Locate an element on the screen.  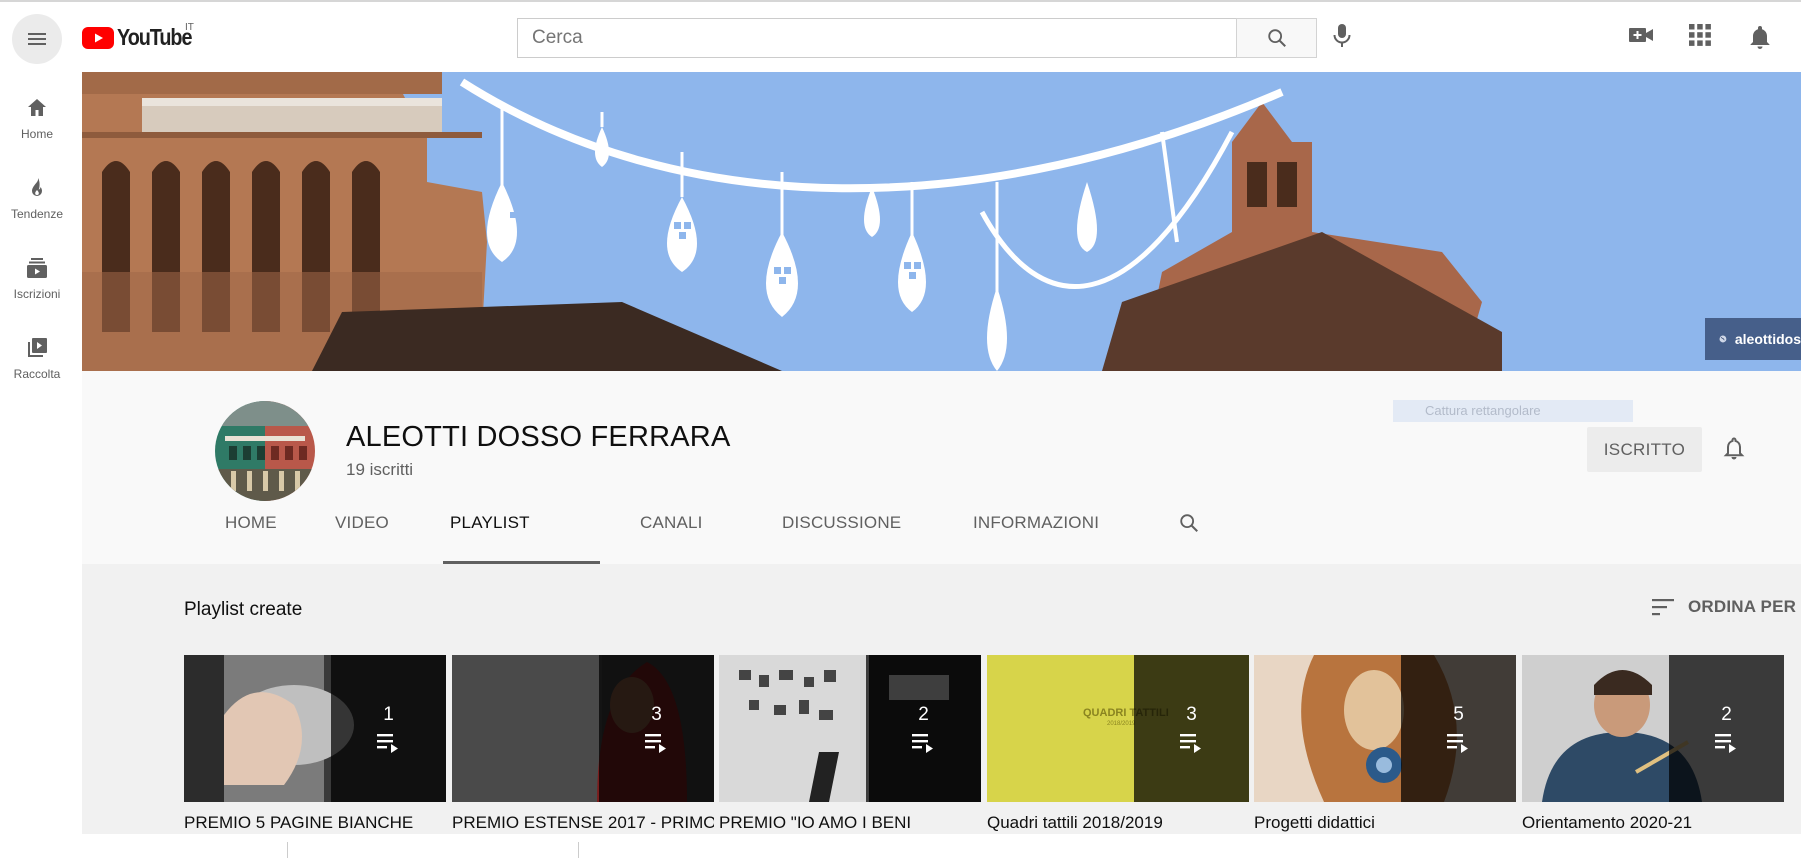
video-count: 1 is located at coordinates (388, 714).